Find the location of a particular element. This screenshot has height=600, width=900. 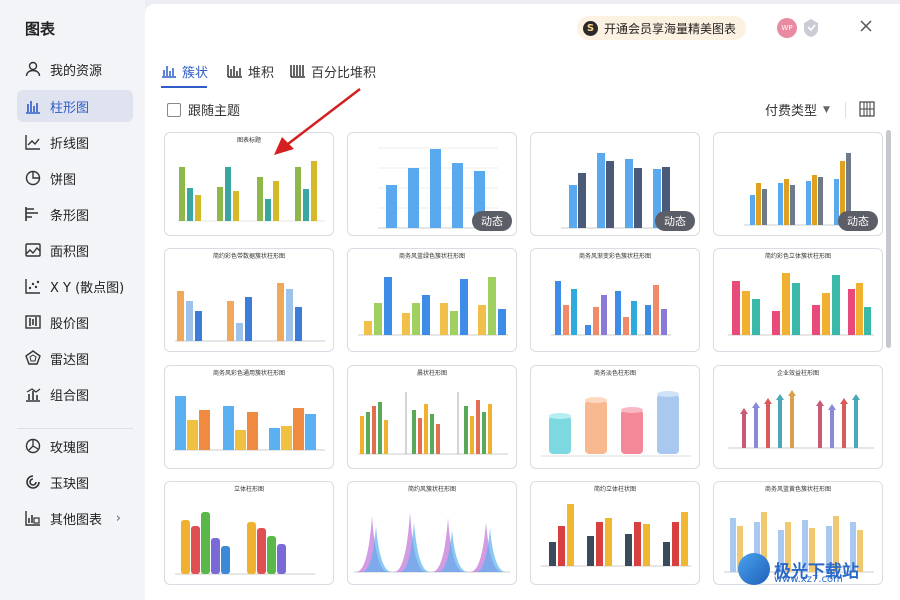

line-chart-icon is located at coordinates (33, 142).